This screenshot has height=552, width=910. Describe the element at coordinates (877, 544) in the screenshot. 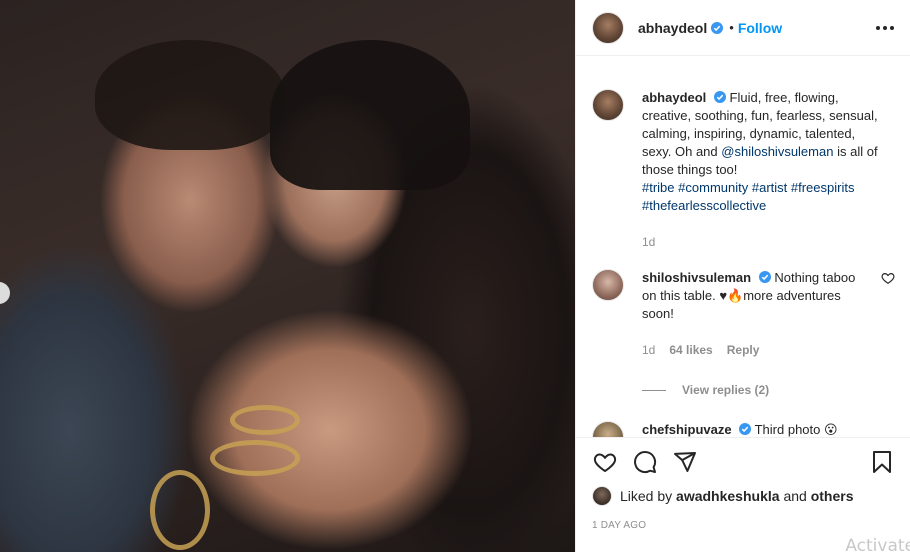

I see `os-watermark: Activate` at that location.